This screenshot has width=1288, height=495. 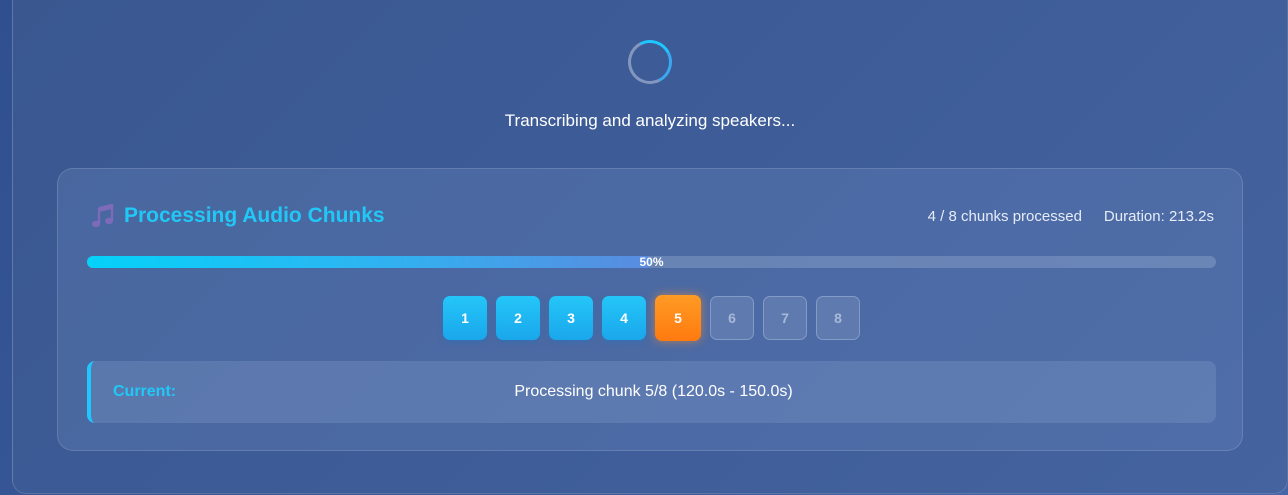 I want to click on card-header: Processing Audio Chunks, so click(x=237, y=216).